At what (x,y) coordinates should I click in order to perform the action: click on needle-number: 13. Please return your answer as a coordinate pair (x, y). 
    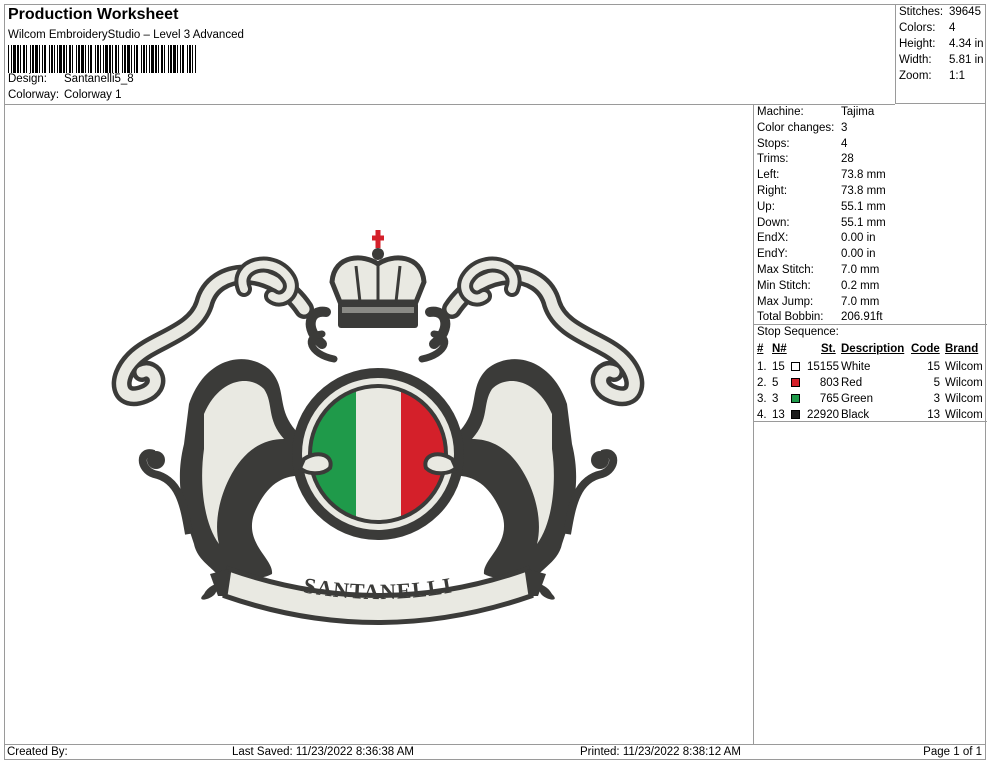
    Looking at the image, I should click on (778, 415).